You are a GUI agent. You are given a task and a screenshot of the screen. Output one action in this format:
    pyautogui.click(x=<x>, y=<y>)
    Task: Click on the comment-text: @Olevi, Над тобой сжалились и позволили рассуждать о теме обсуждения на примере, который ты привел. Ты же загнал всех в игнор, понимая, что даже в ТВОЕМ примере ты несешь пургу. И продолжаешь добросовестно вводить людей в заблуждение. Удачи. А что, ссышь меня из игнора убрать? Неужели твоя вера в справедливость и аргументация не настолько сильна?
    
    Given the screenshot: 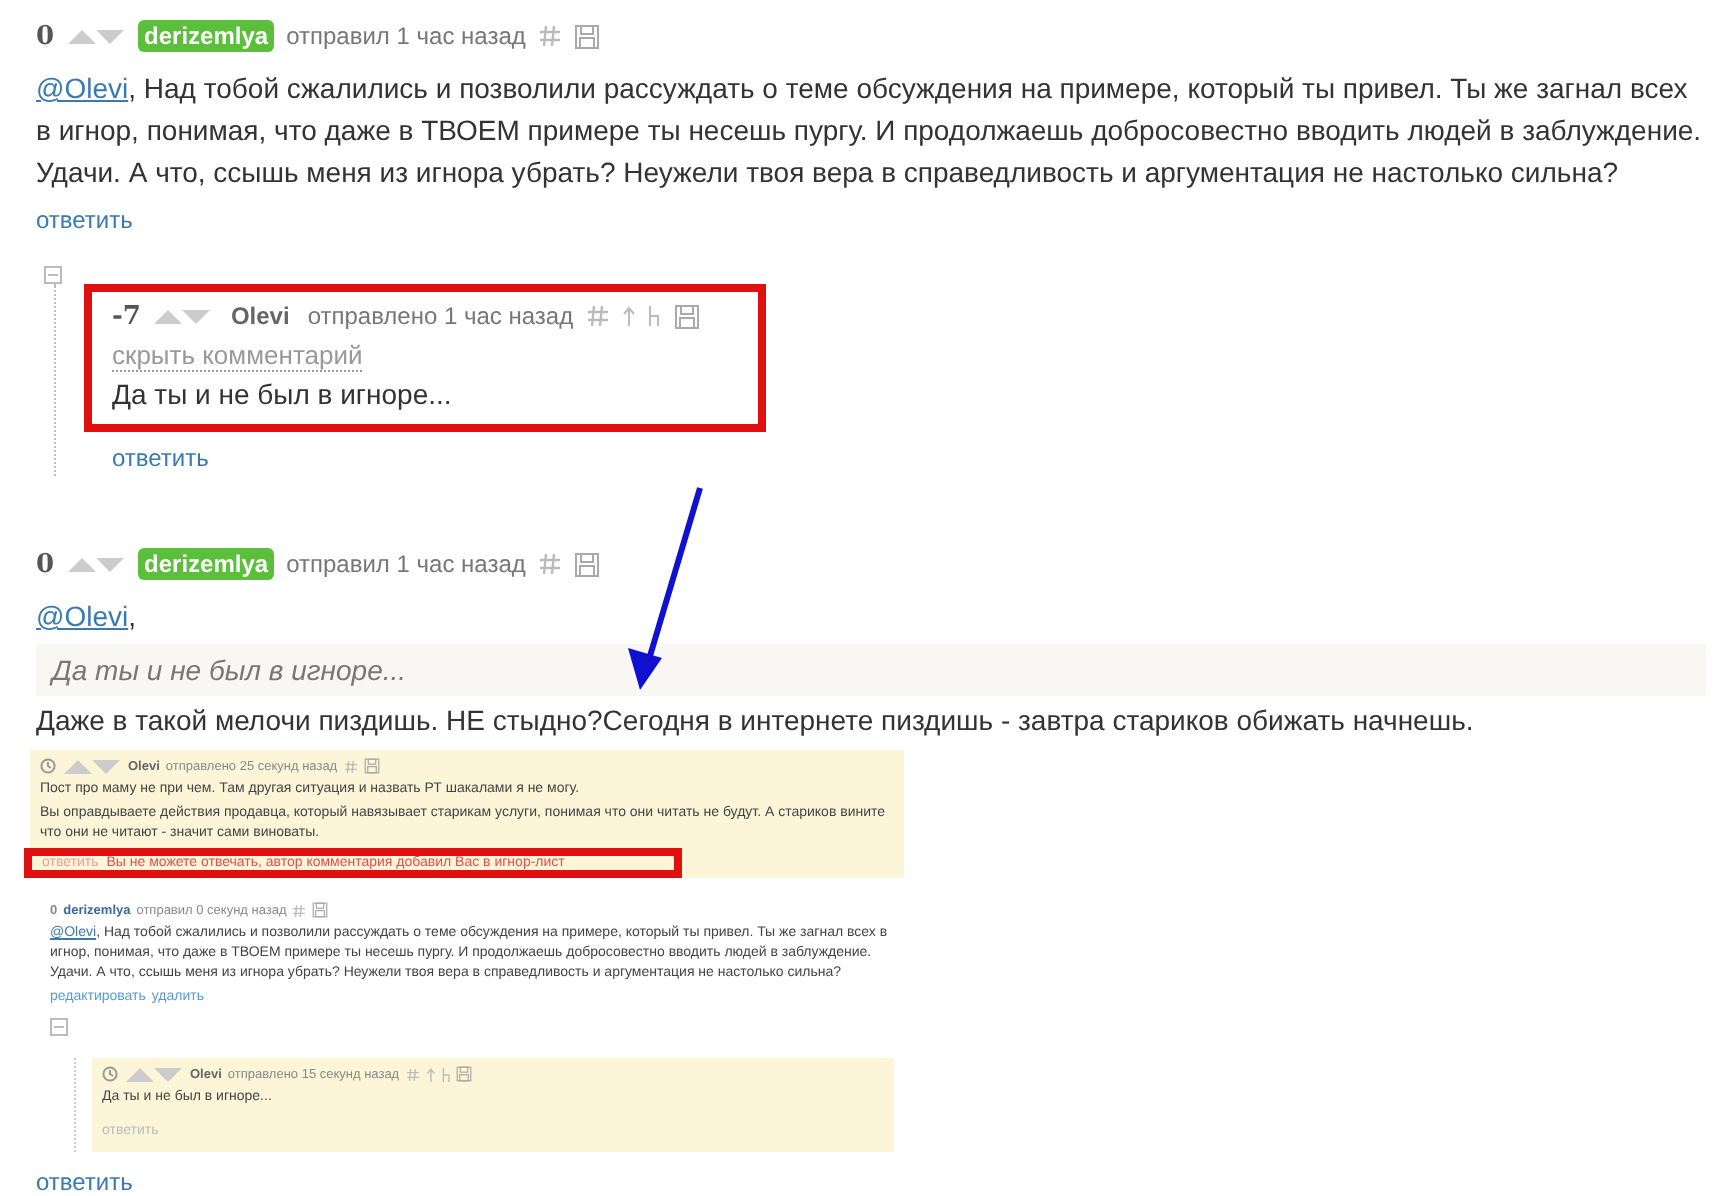 What is the action you would take?
    pyautogui.click(x=870, y=131)
    